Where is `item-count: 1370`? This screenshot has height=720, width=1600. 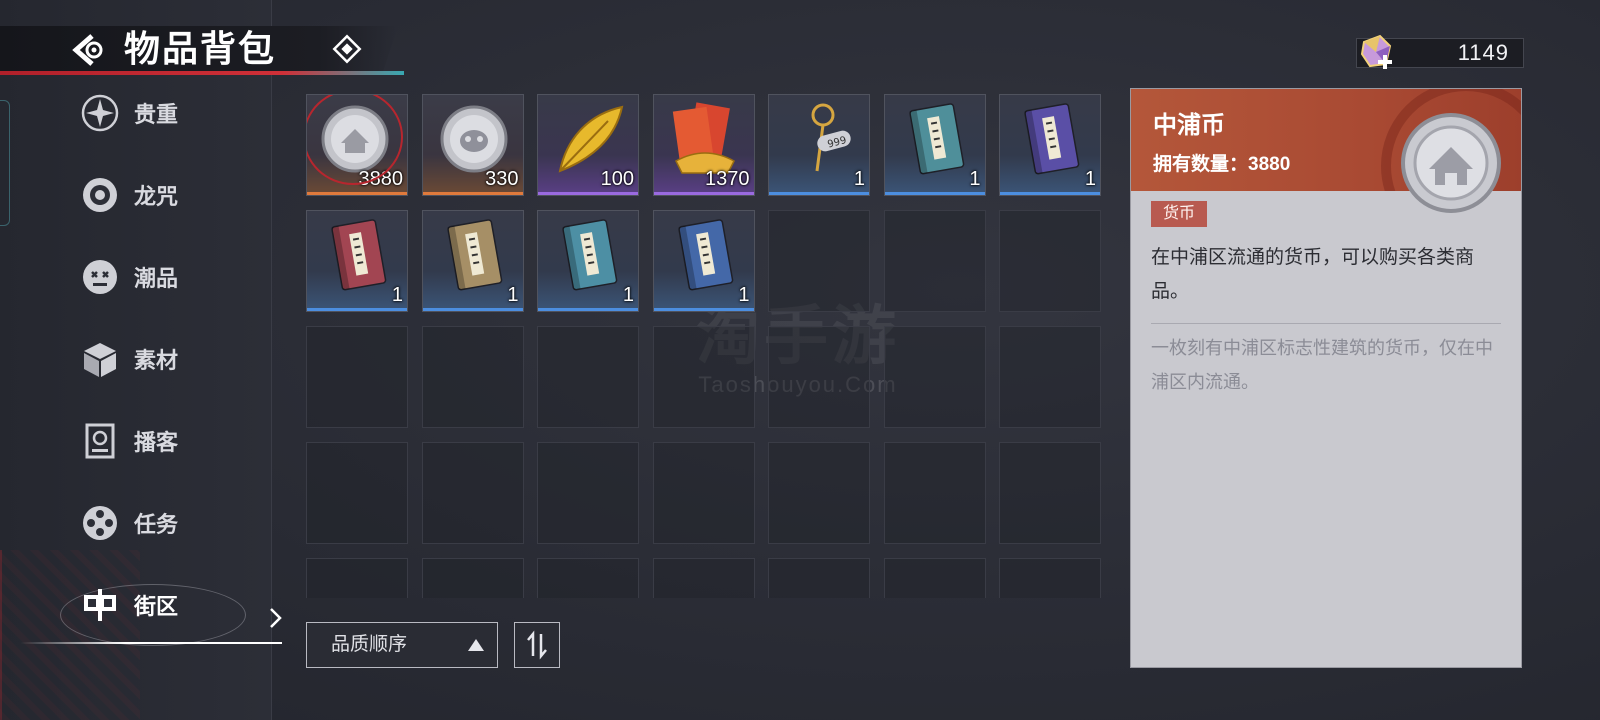
item-count: 1370 is located at coordinates (727, 179).